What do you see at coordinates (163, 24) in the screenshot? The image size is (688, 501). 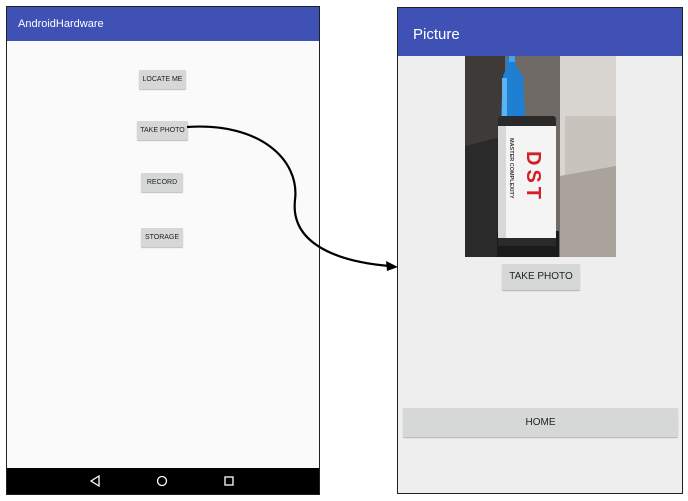 I see `app-bar: AndroidHardware` at bounding box center [163, 24].